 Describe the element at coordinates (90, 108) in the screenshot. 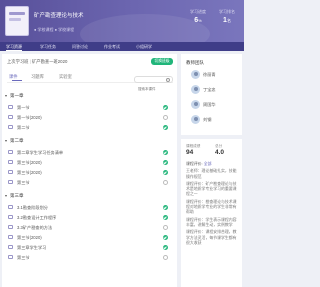

I see `list-item: 第一节` at that location.